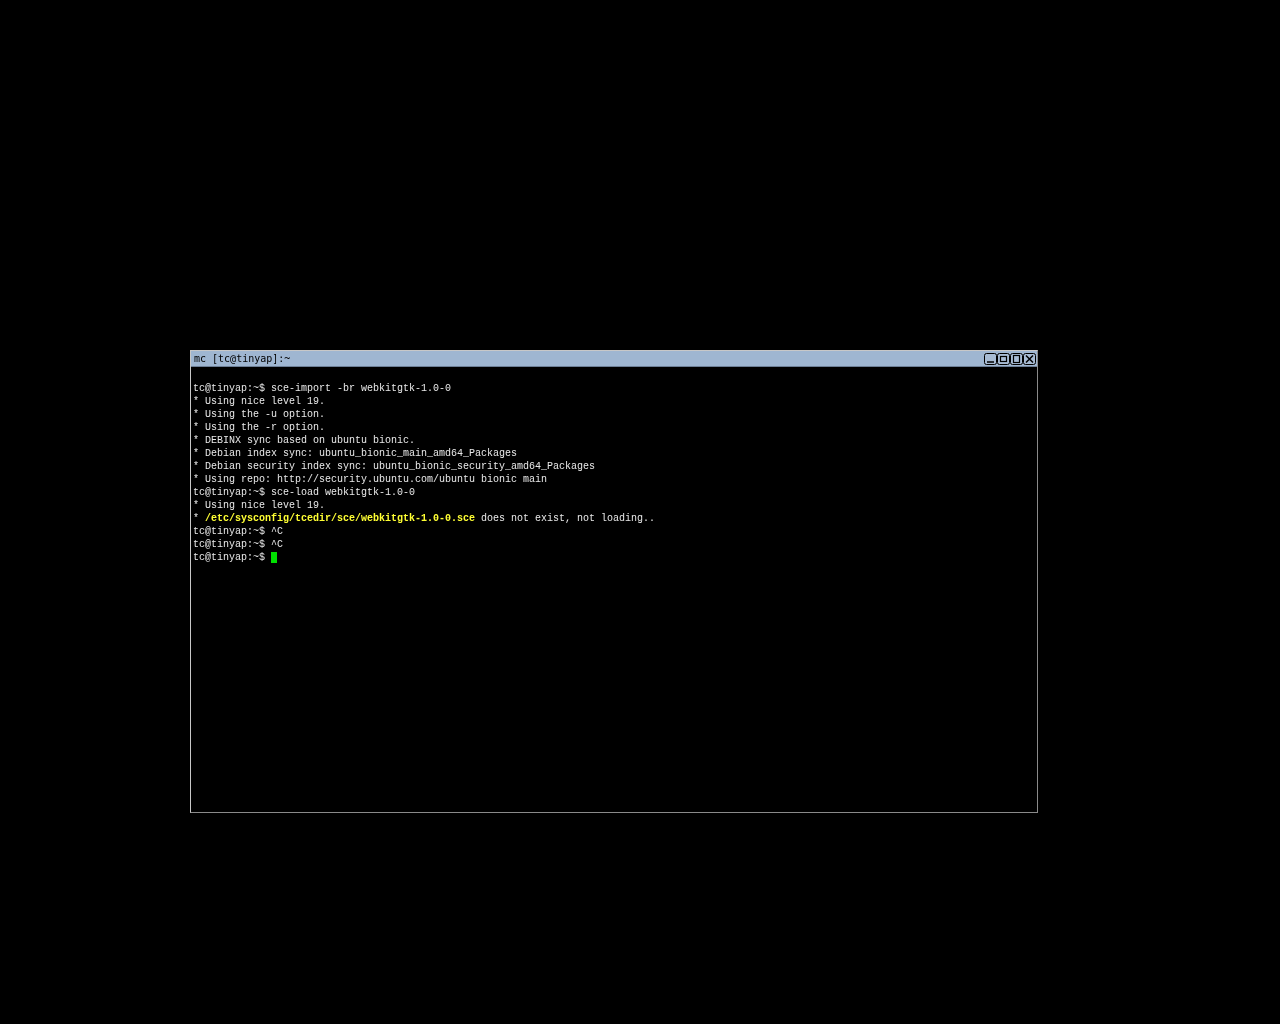 Image resolution: width=1280 pixels, height=1024 pixels. I want to click on window-title: mc [tc@tinyap]:~, so click(242, 358).